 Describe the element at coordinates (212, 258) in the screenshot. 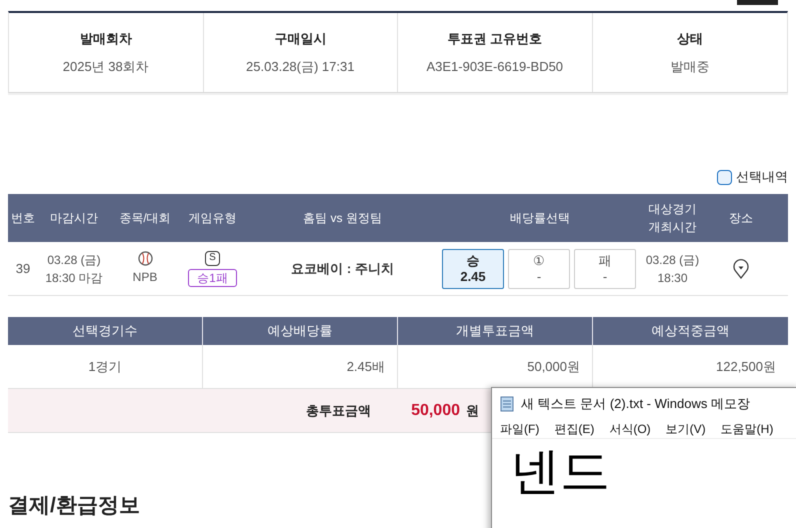

I see `type-badge: S` at that location.